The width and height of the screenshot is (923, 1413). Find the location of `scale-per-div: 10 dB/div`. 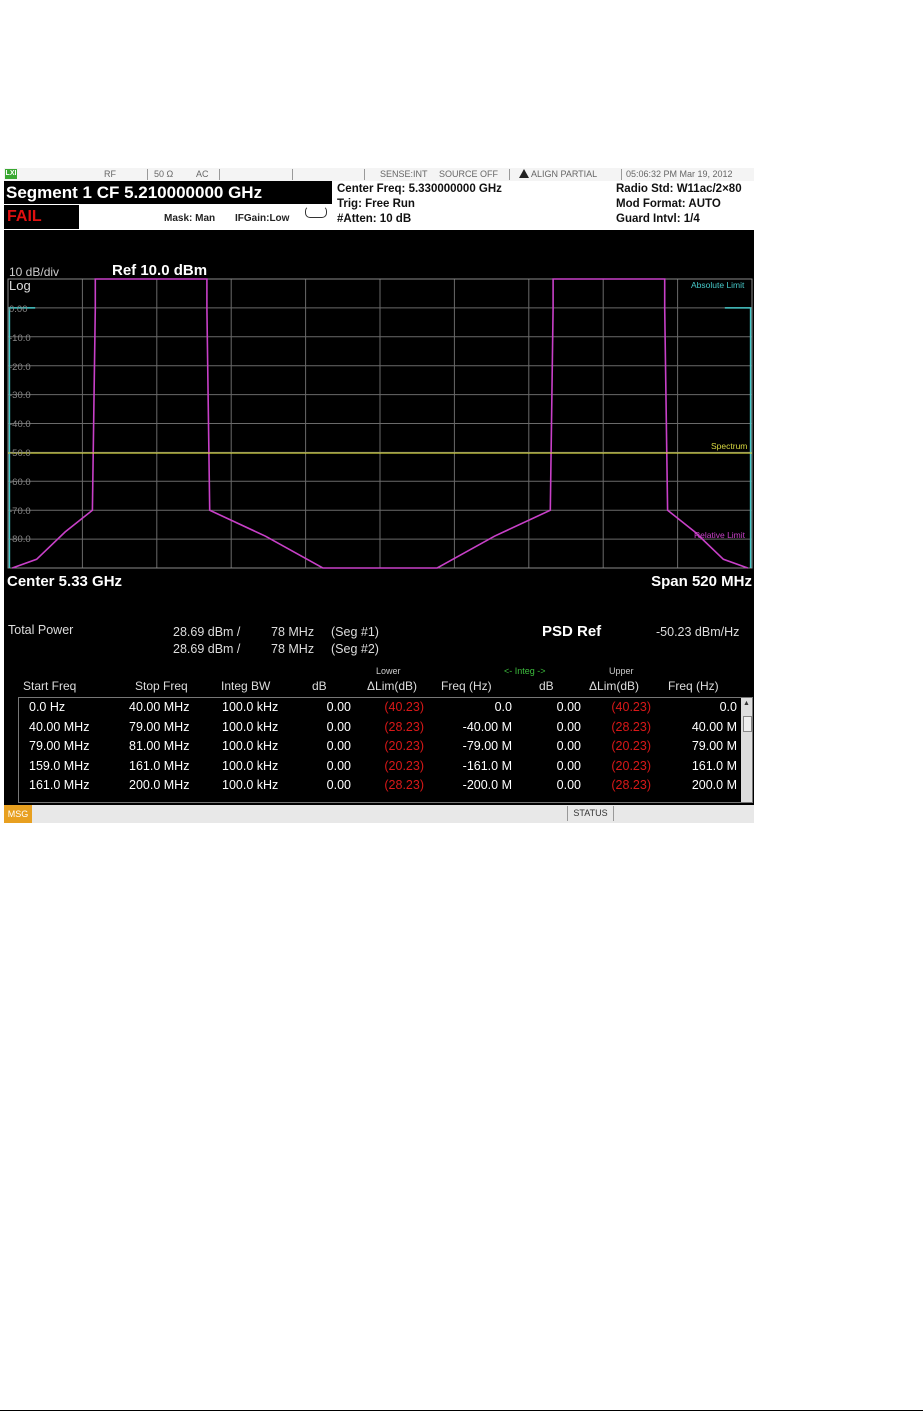

scale-per-div: 10 dB/div is located at coordinates (34, 272).